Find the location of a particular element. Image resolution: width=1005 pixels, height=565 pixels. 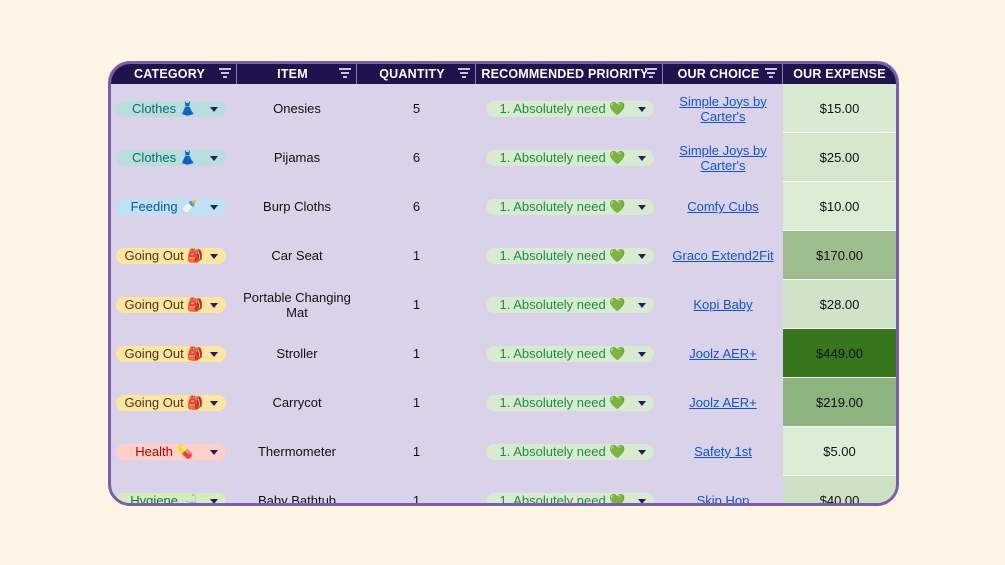

expense-cell: $10.00 is located at coordinates (839, 206).